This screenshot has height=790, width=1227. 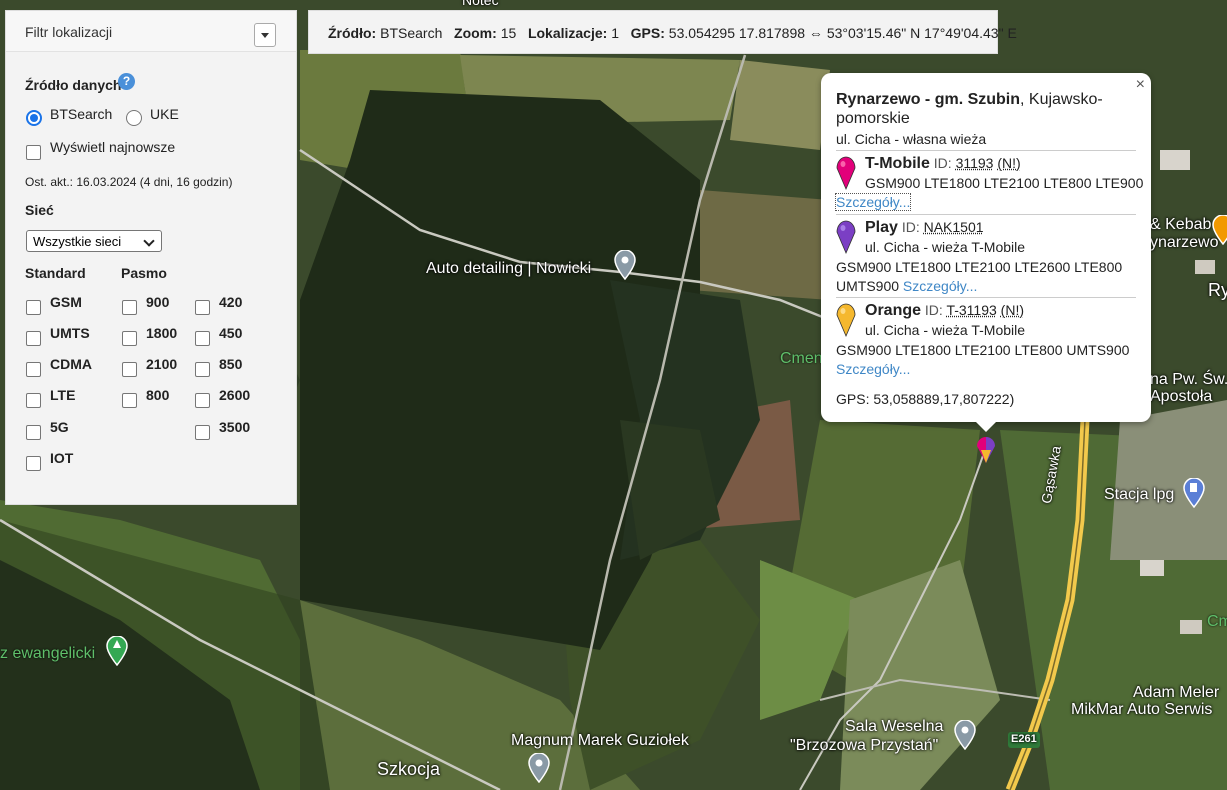 I want to click on band-label-420: 420, so click(x=230, y=302).